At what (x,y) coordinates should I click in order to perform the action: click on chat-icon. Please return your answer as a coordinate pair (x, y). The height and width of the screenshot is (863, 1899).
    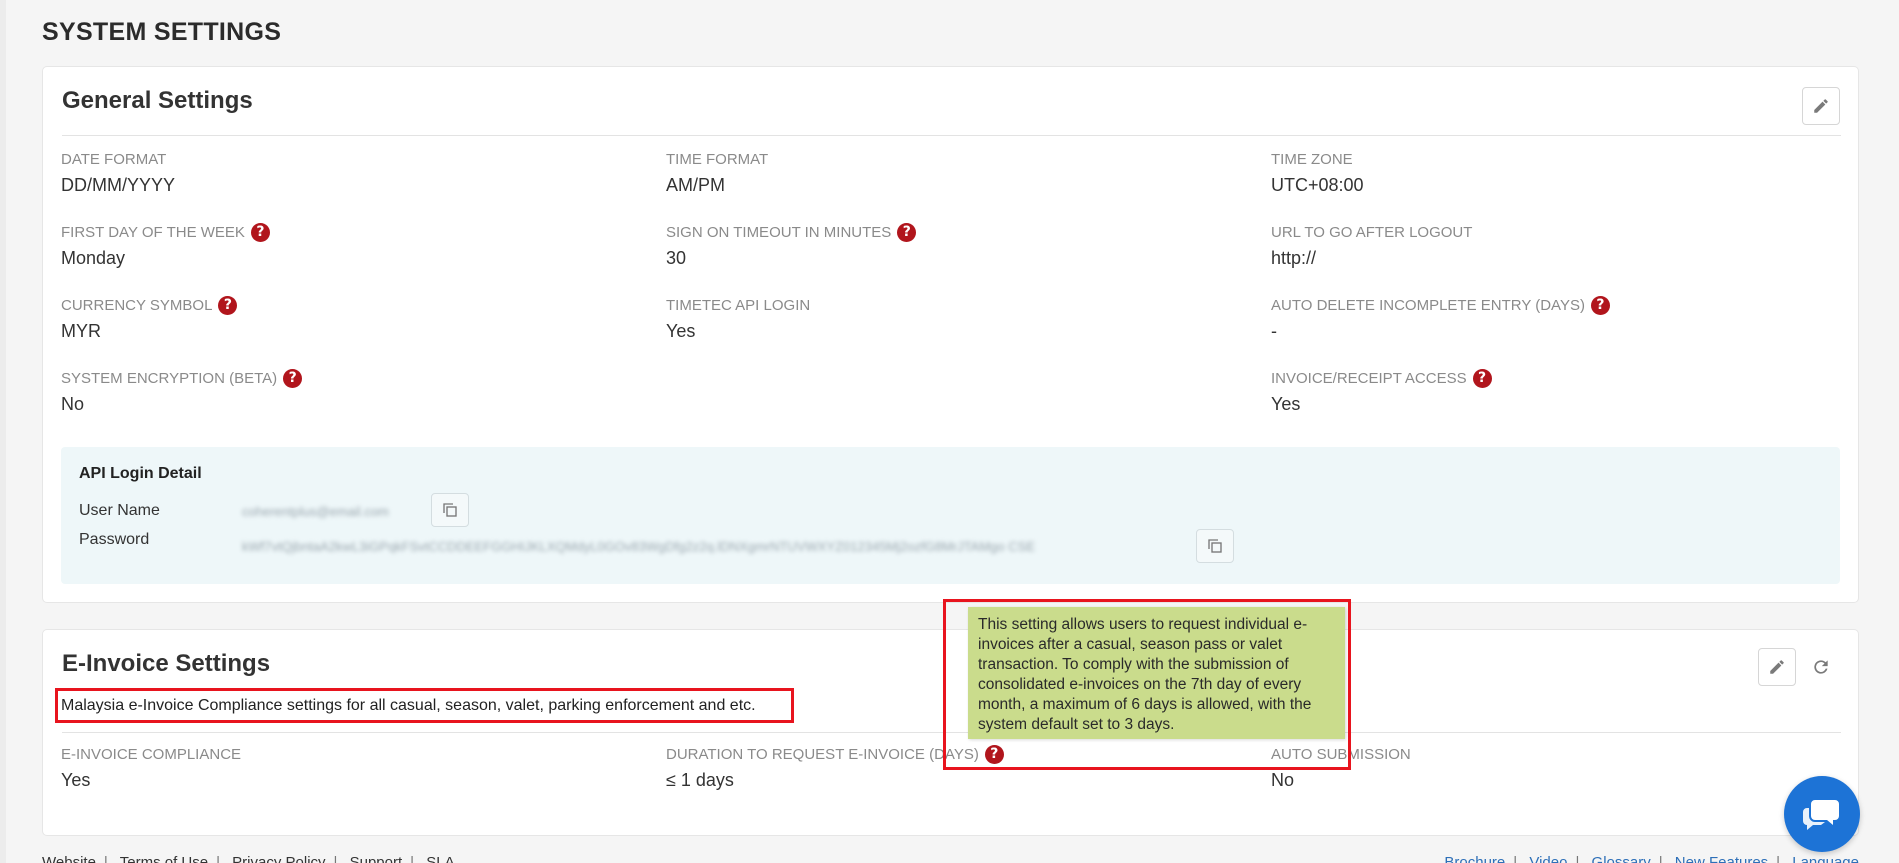
    Looking at the image, I should click on (1821, 815).